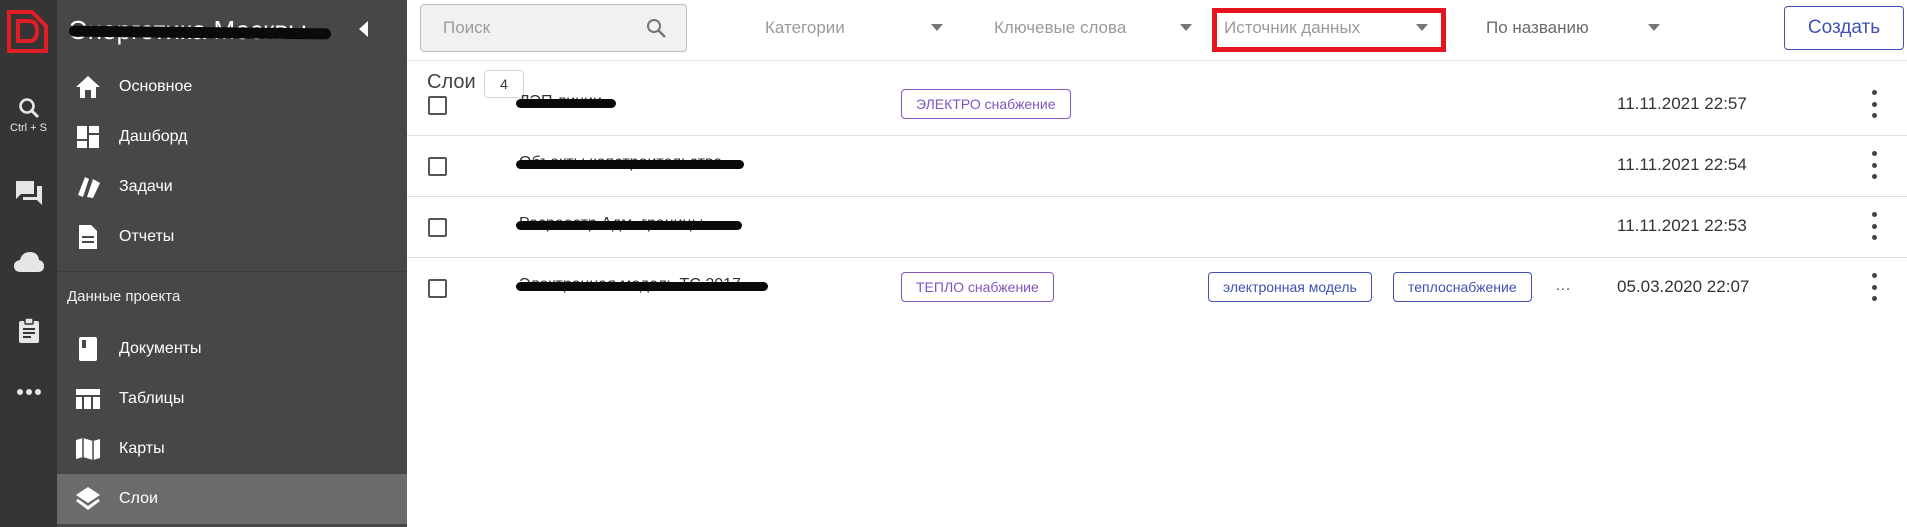 The width and height of the screenshot is (1907, 527). What do you see at coordinates (88, 237) in the screenshot?
I see `report-icon` at bounding box center [88, 237].